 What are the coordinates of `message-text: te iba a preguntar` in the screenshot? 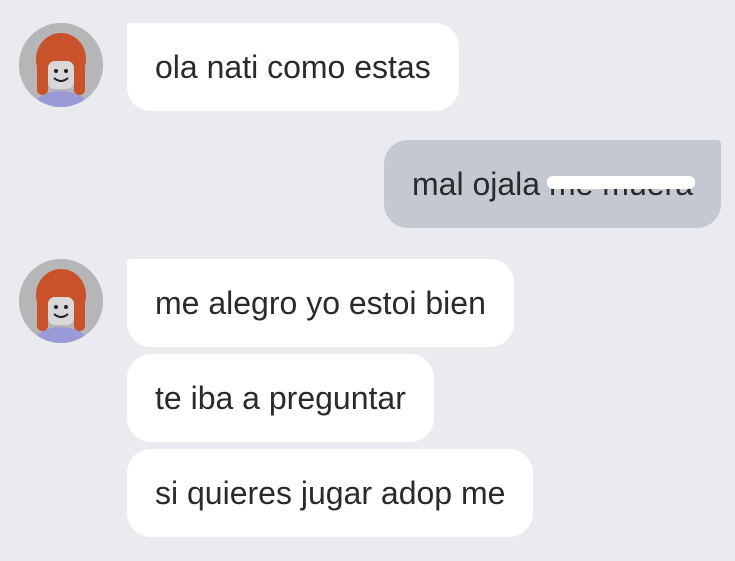 It's located at (280, 397).